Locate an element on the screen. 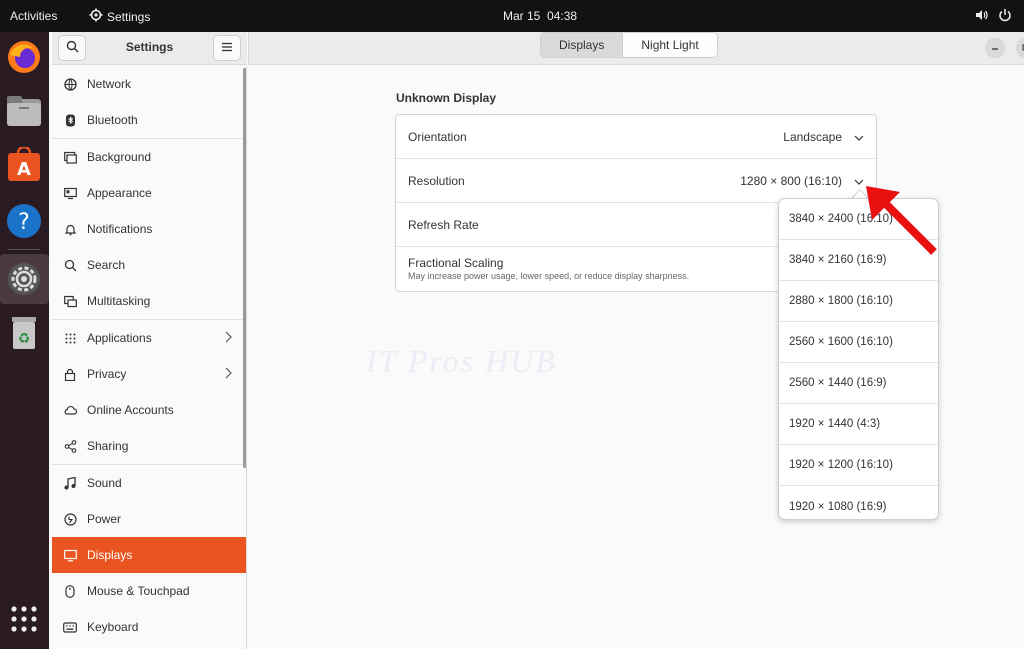 The image size is (1024, 649). sidebar-item-multitasking: Multitasking is located at coordinates (149, 301).